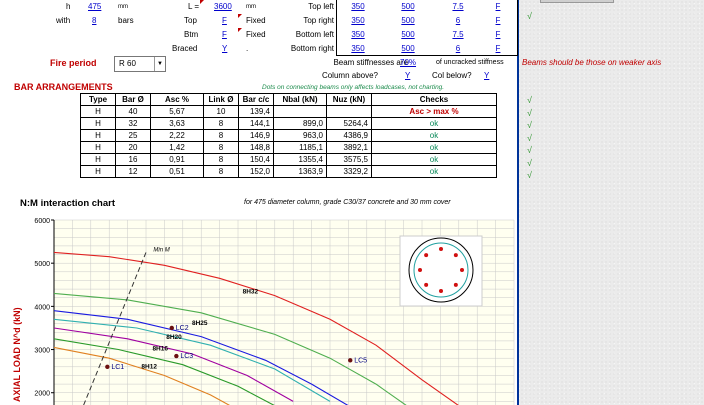 This screenshot has width=704, height=405. I want to click on cell-asc: 5,67, so click(177, 111).